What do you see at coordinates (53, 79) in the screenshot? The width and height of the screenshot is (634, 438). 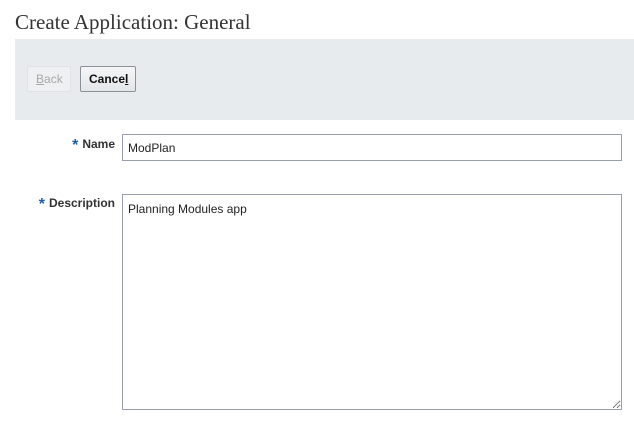 I see `back-button-label-suffix: ack` at bounding box center [53, 79].